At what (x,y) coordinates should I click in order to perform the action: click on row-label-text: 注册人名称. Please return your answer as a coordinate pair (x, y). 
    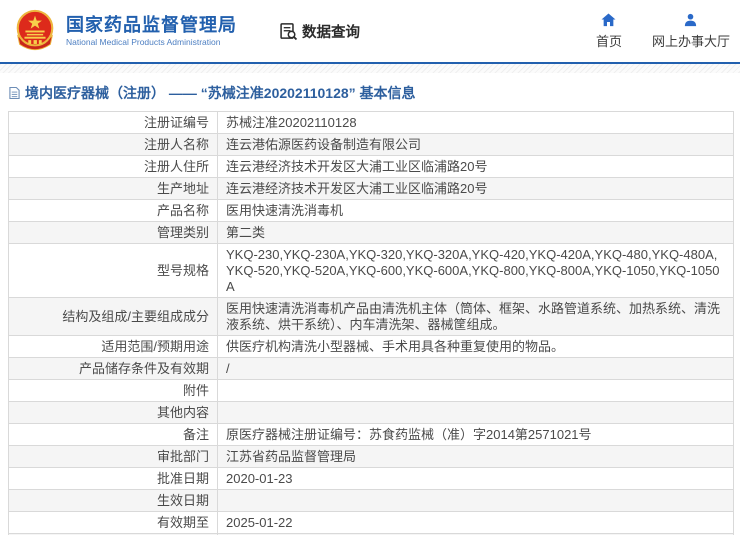
    Looking at the image, I should click on (176, 144).